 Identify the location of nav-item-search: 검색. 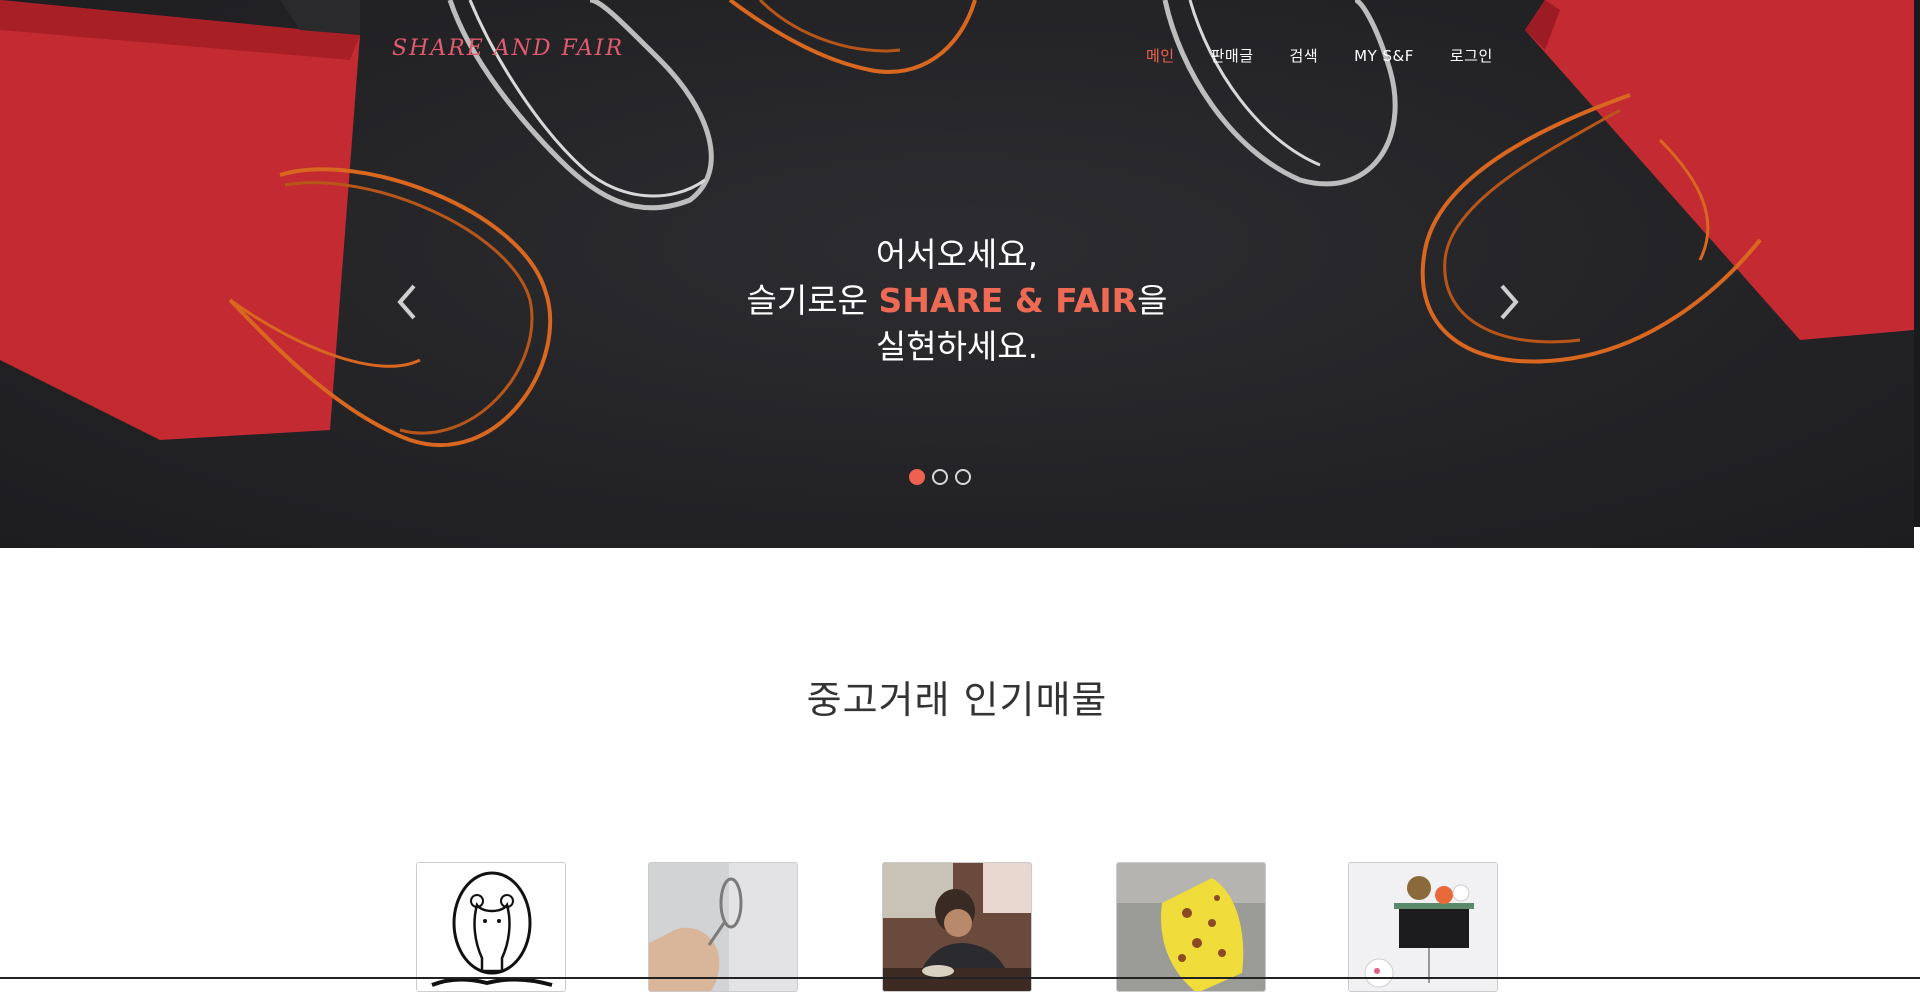
(1304, 55).